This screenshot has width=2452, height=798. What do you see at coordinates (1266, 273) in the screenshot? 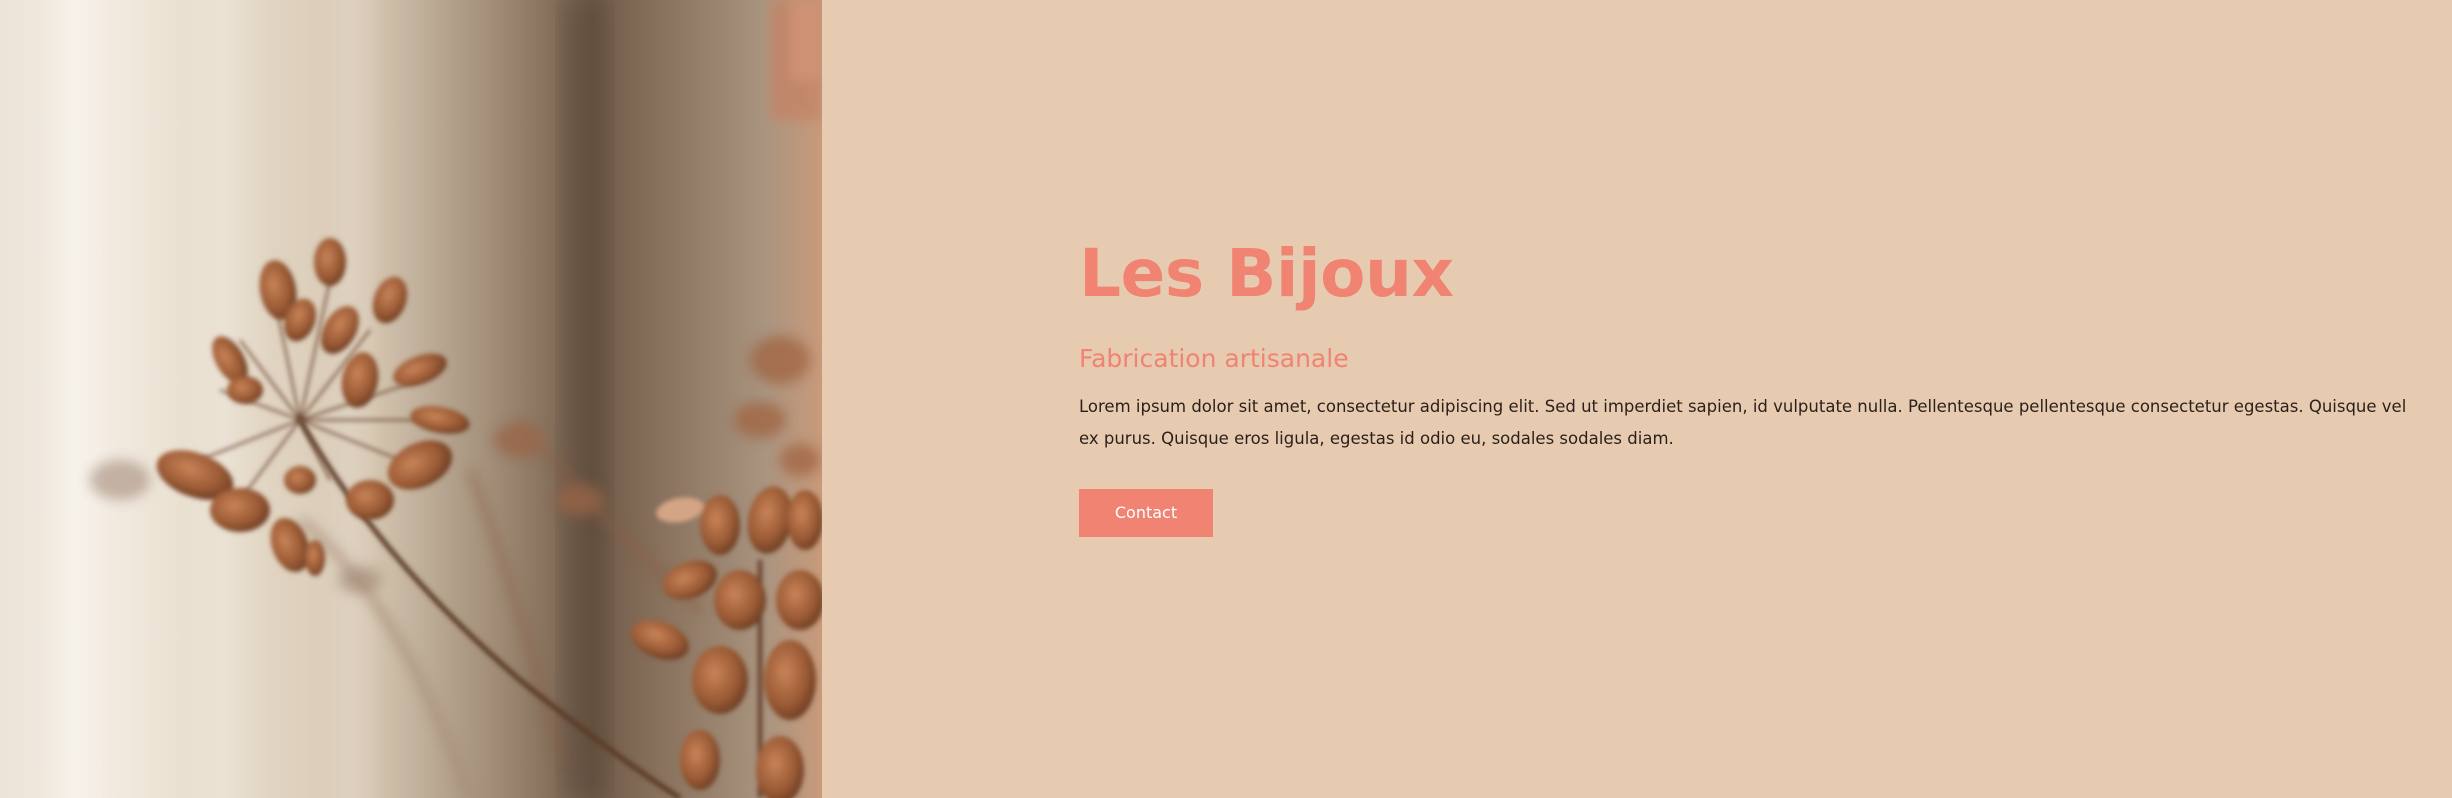
I see `hero-title: Les Bijoux` at bounding box center [1266, 273].